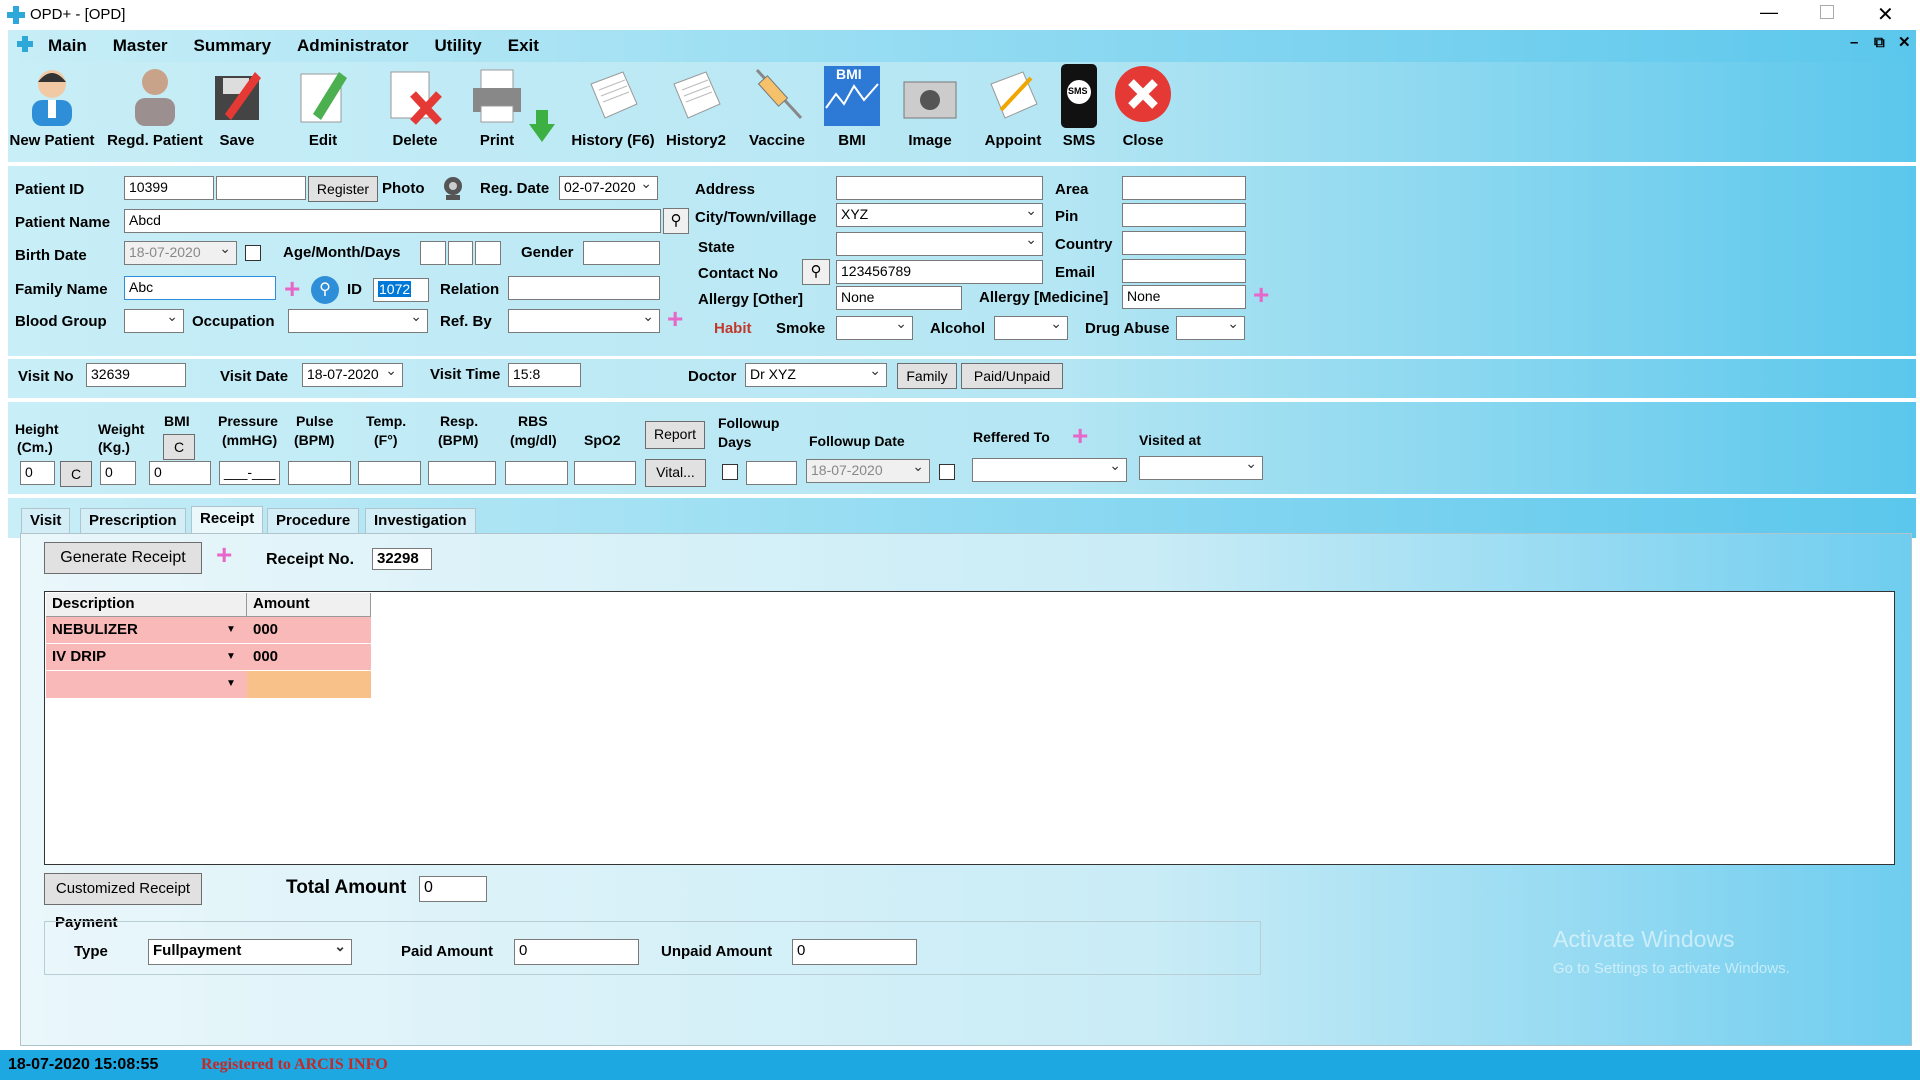 This screenshot has width=1920, height=1080. Describe the element at coordinates (133, 521) in the screenshot. I see `tab-prescription: Prescription` at that location.